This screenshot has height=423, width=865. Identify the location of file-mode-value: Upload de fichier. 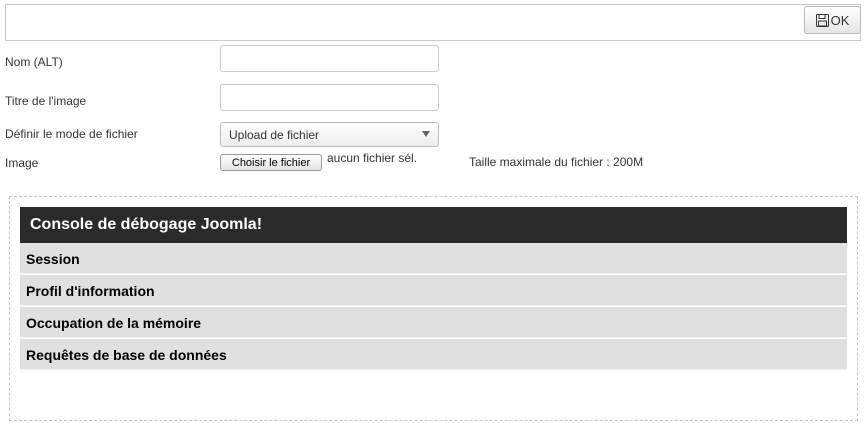
(274, 135).